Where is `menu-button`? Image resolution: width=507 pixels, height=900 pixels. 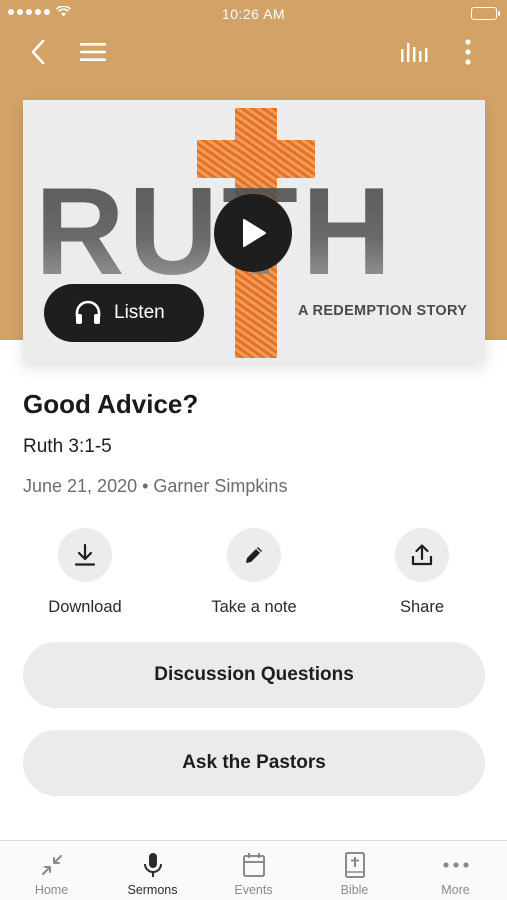 menu-button is located at coordinates (93, 52).